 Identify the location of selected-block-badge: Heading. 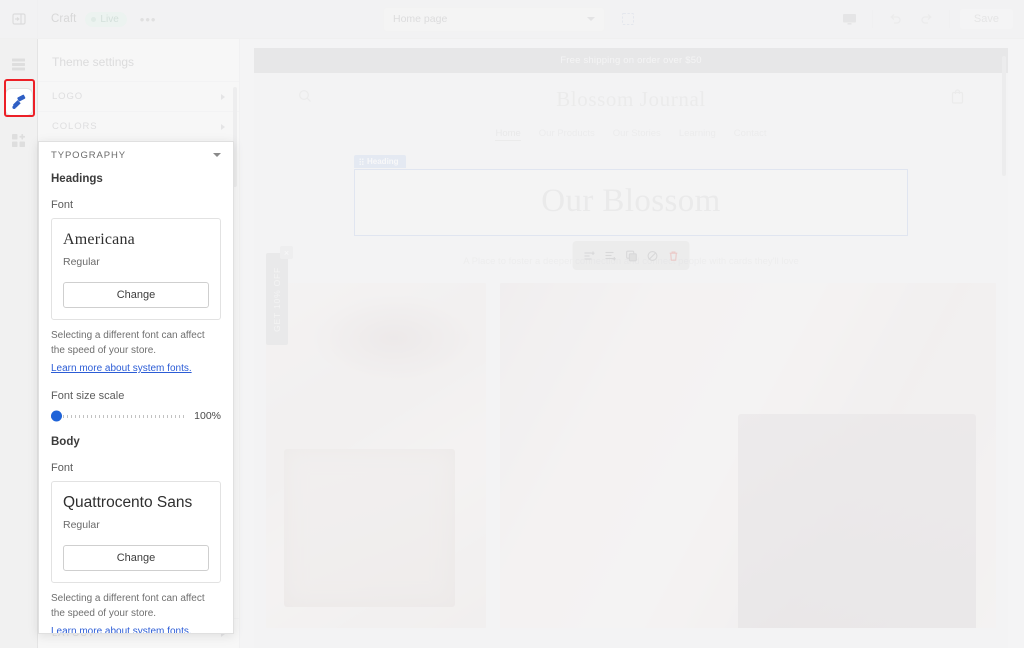
(380, 161).